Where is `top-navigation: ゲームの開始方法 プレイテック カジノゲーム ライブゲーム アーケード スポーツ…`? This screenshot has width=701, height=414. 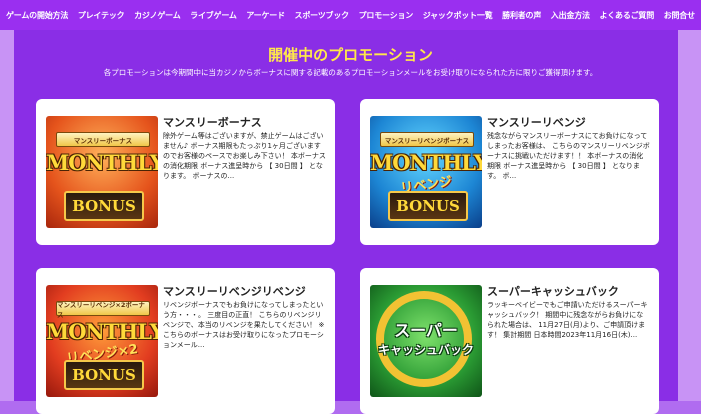
top-navigation: ゲームの開始方法 プレイテック カジノゲーム ライブゲーム アーケード スポーツ… is located at coordinates (350, 15).